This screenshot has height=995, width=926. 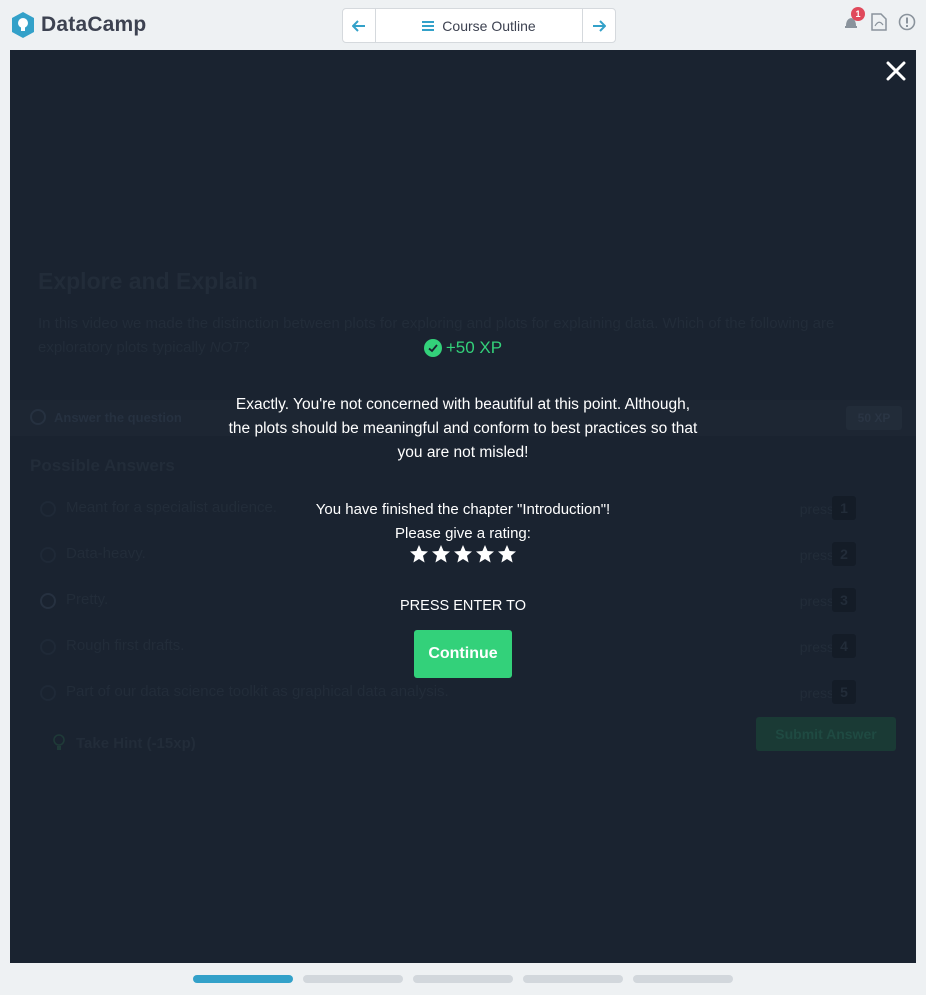 I want to click on submit-answer-button: Submit Answer, so click(x=826, y=734).